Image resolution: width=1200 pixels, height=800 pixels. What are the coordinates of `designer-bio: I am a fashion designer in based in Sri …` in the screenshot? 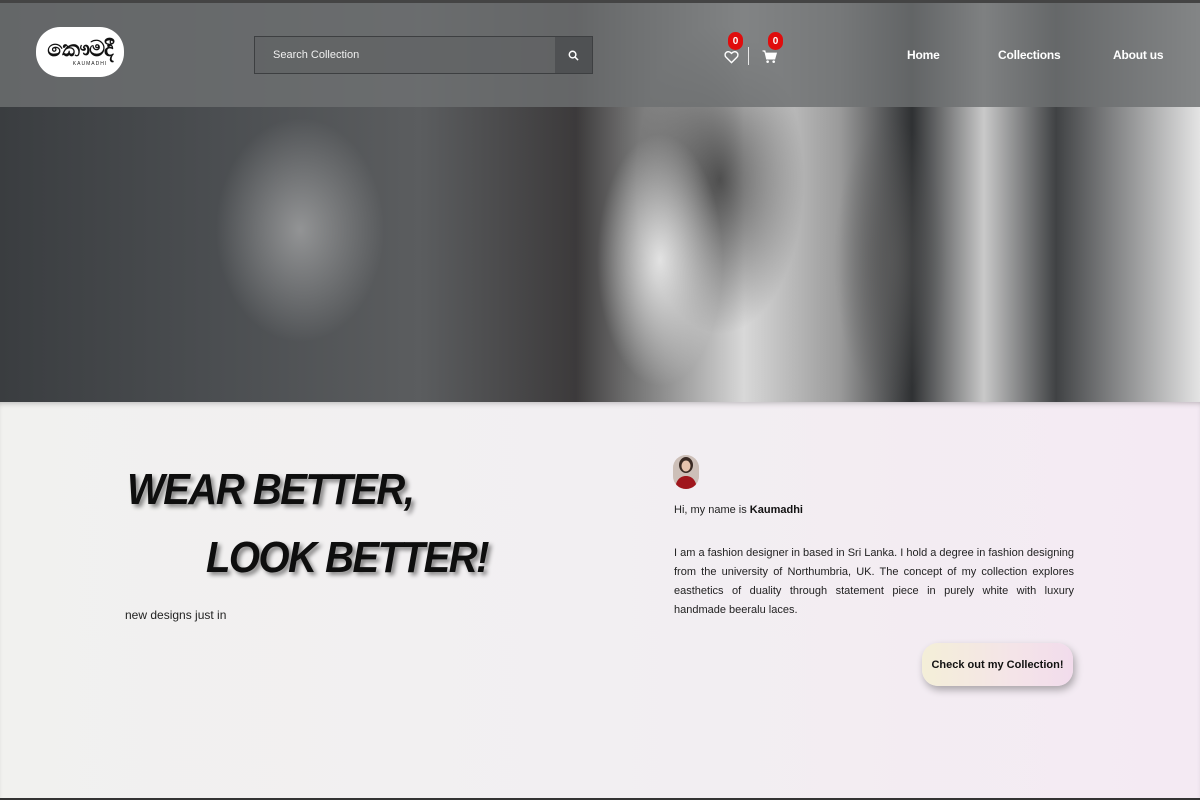 It's located at (874, 581).